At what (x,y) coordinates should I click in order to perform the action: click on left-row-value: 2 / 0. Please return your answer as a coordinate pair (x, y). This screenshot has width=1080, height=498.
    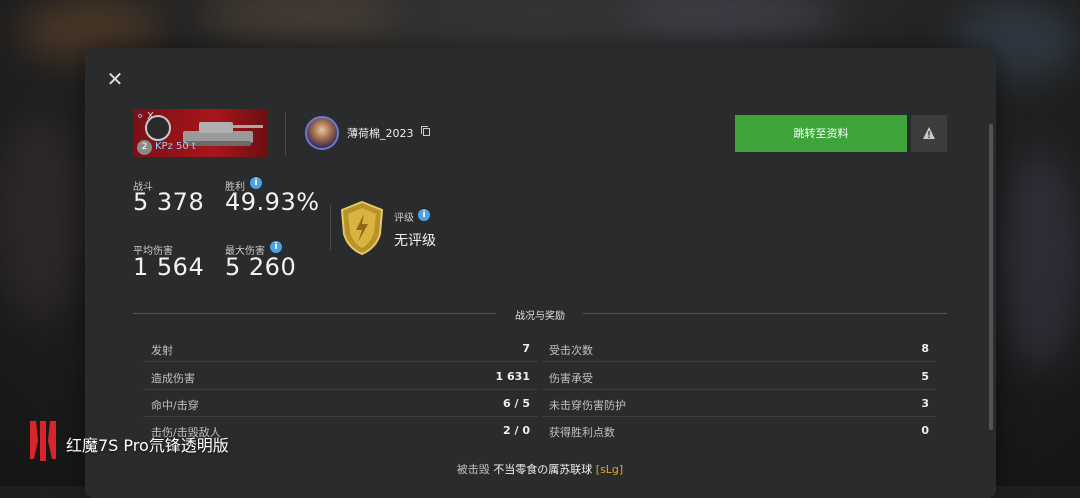
    Looking at the image, I should click on (516, 430).